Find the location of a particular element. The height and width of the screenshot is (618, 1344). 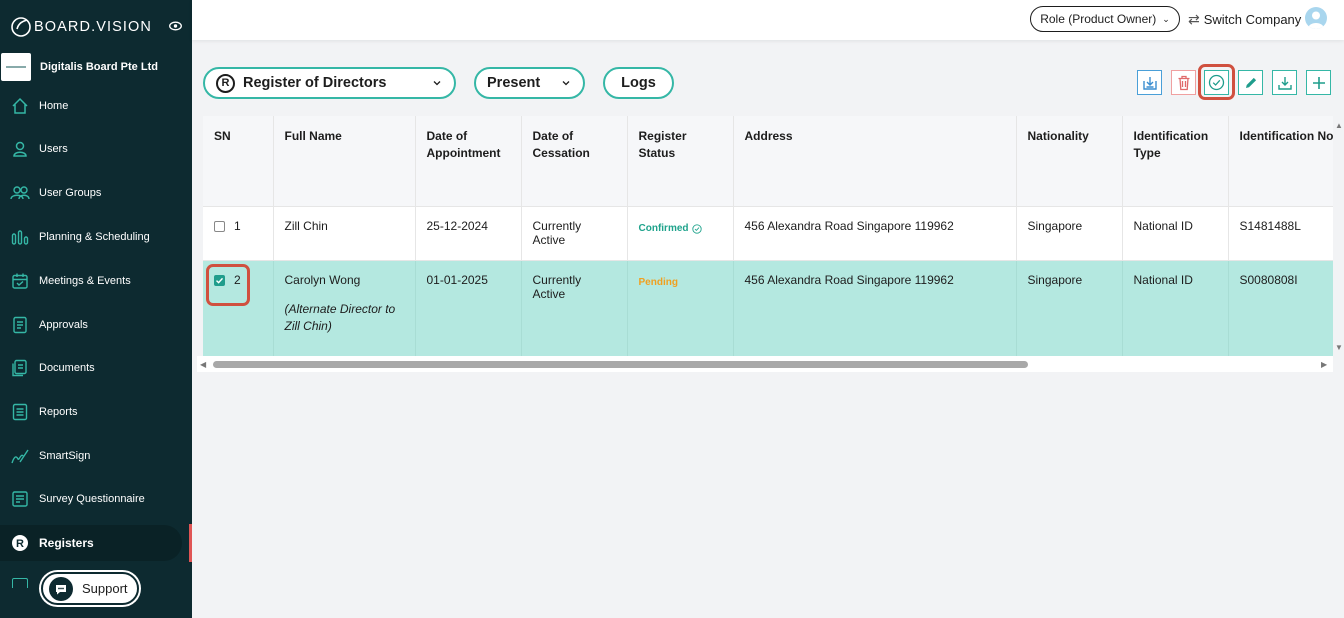

edit-button is located at coordinates (1250, 82).